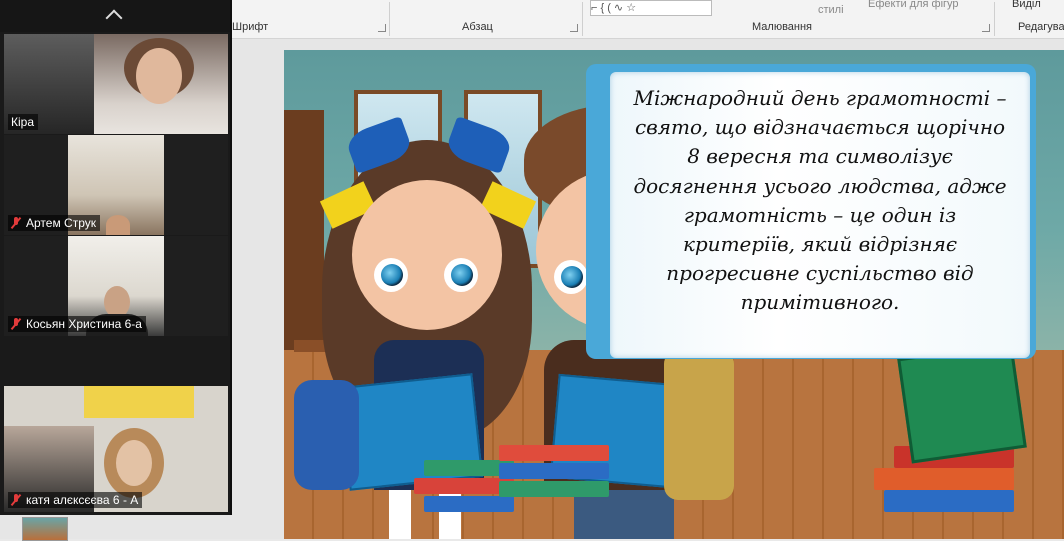 This screenshot has width=1064, height=541. I want to click on group-label-drawing: Малювання, so click(782, 27).